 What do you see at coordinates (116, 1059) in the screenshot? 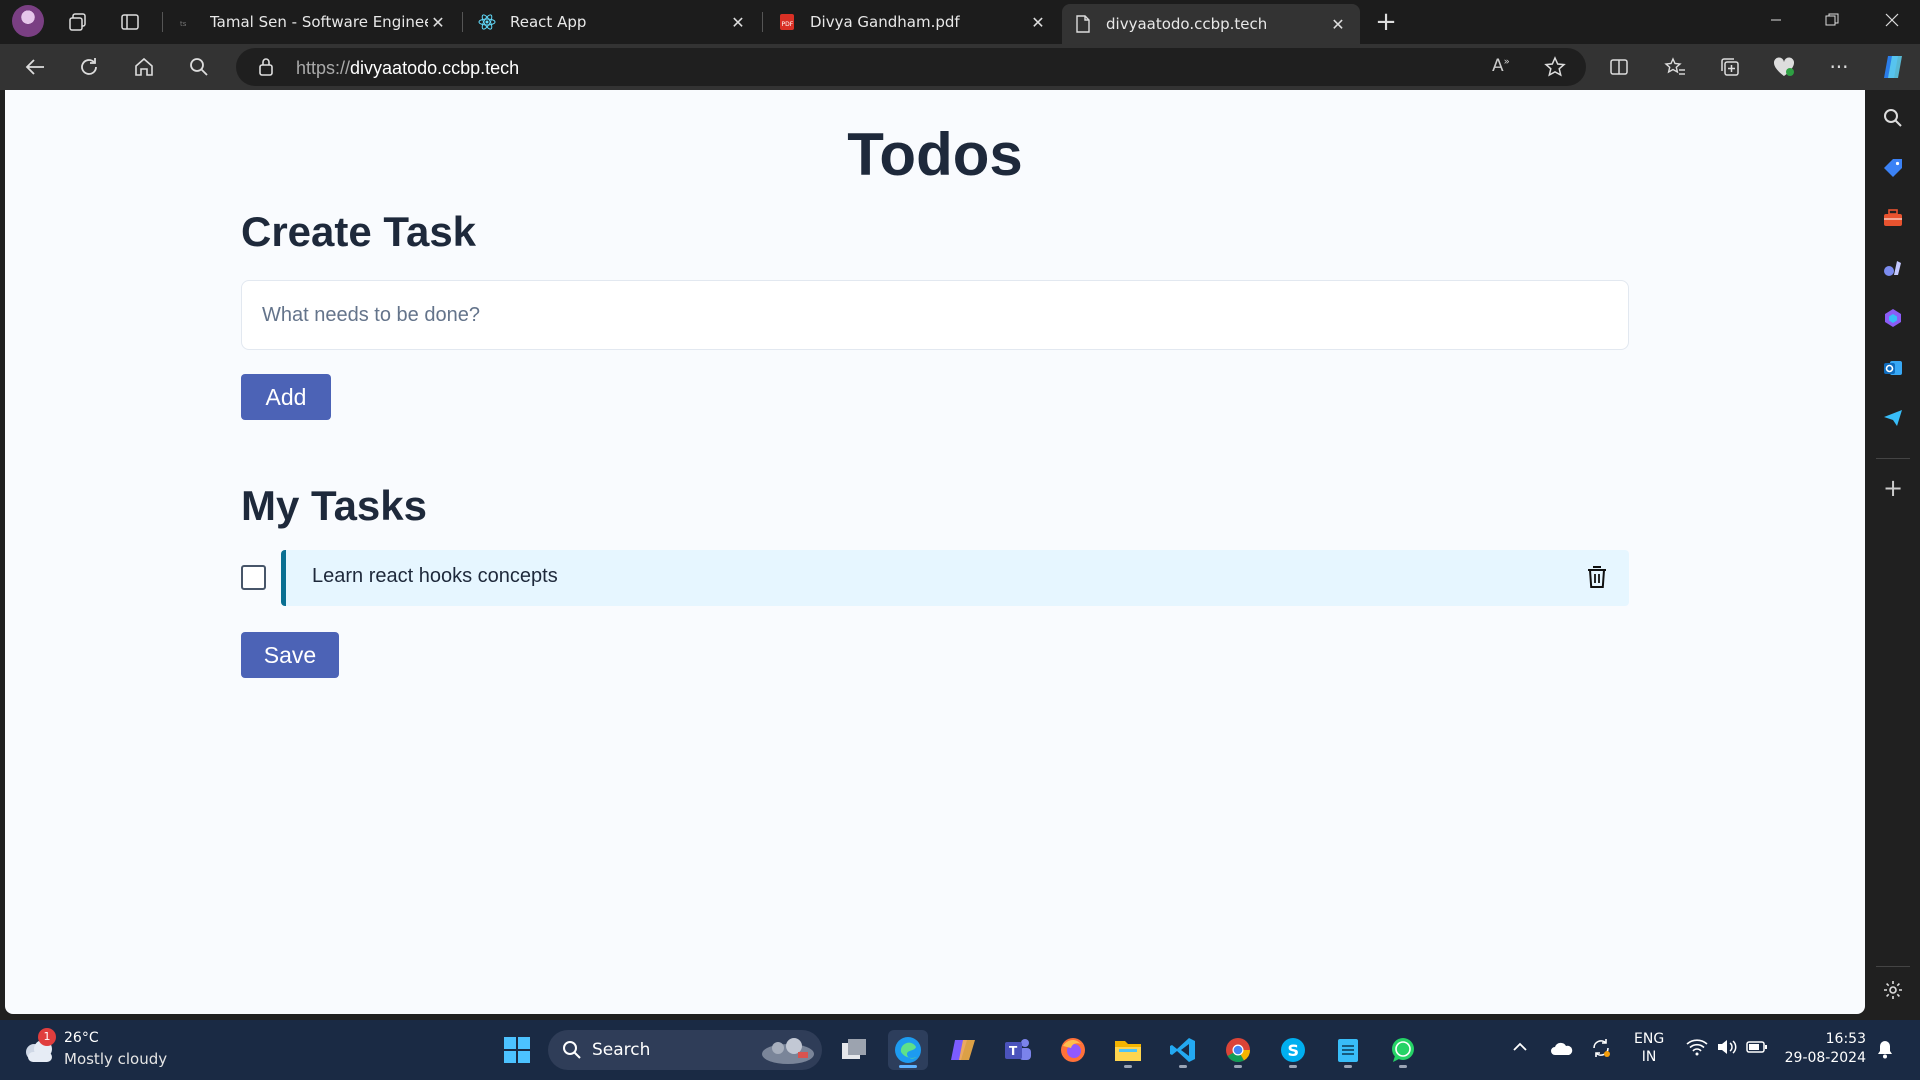
I see `weather-description: Mostly cloudy` at bounding box center [116, 1059].